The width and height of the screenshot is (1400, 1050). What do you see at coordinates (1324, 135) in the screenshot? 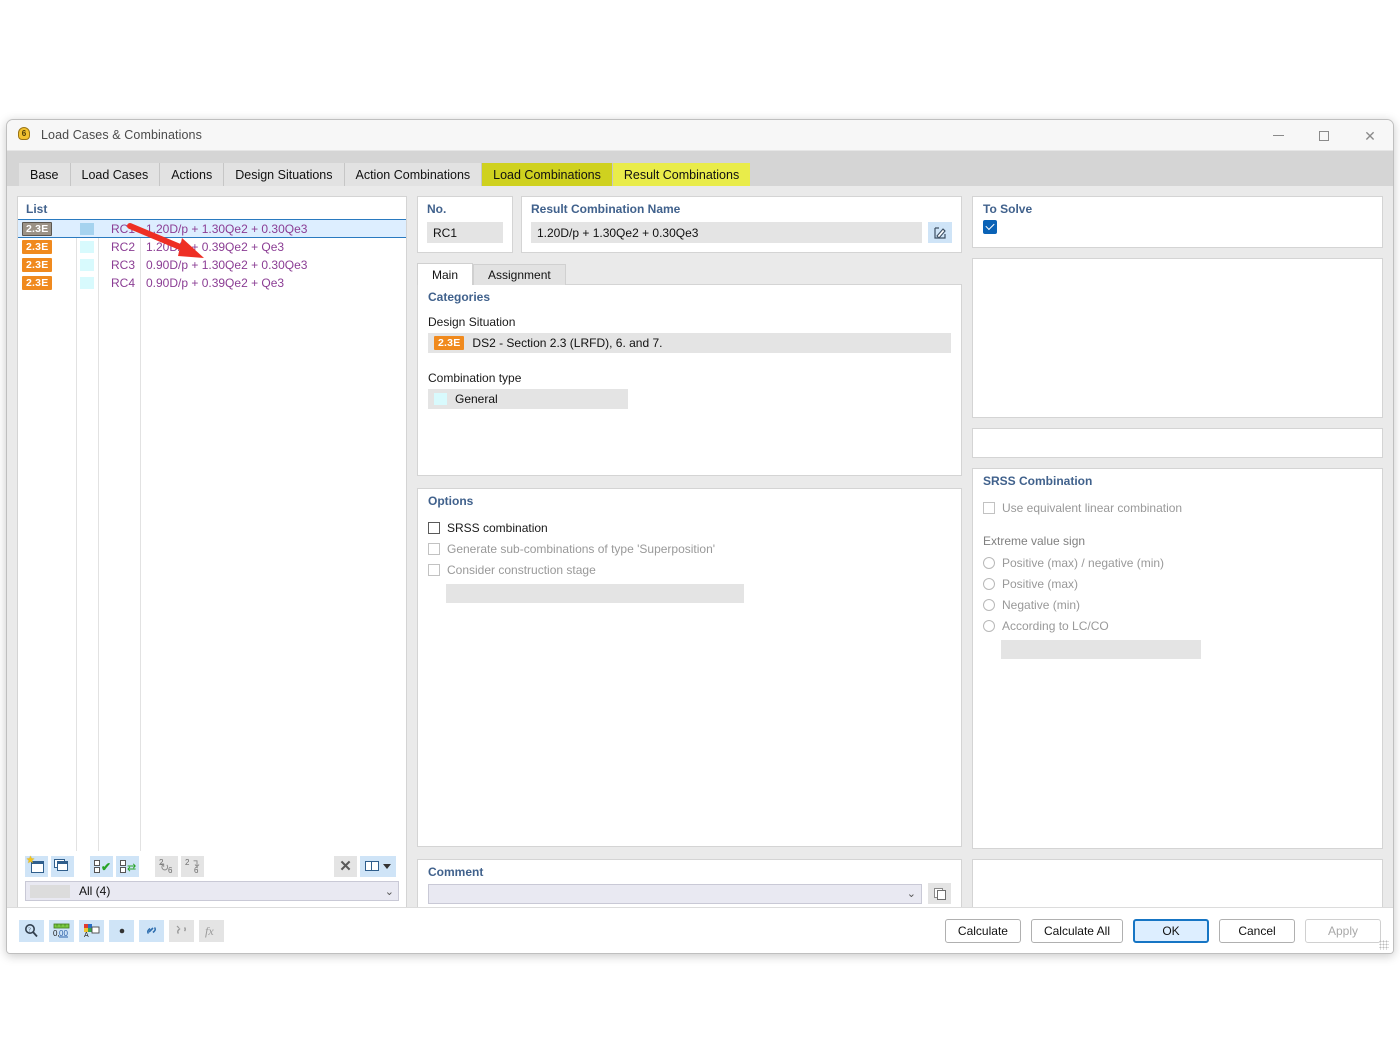
I see `maximize-icon` at bounding box center [1324, 135].